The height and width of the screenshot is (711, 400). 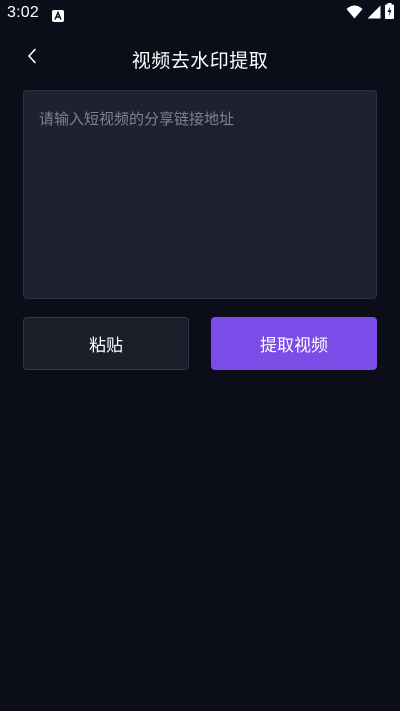 What do you see at coordinates (23, 12) in the screenshot?
I see `status-time: 3:02` at bounding box center [23, 12].